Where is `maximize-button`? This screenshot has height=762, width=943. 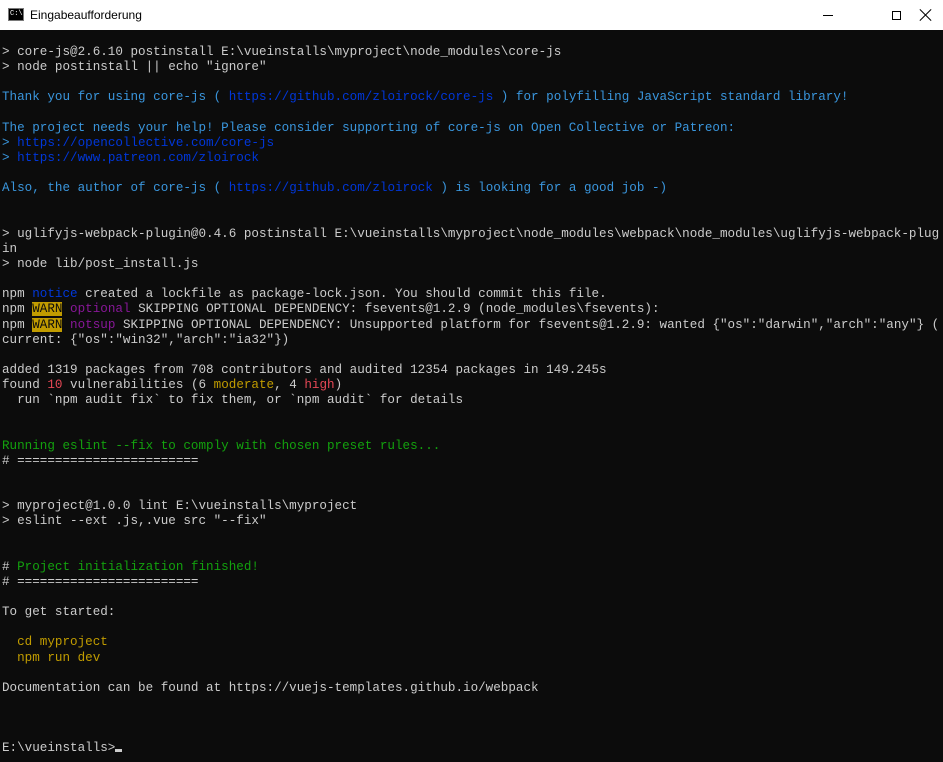
maximize-button is located at coordinates (896, 15).